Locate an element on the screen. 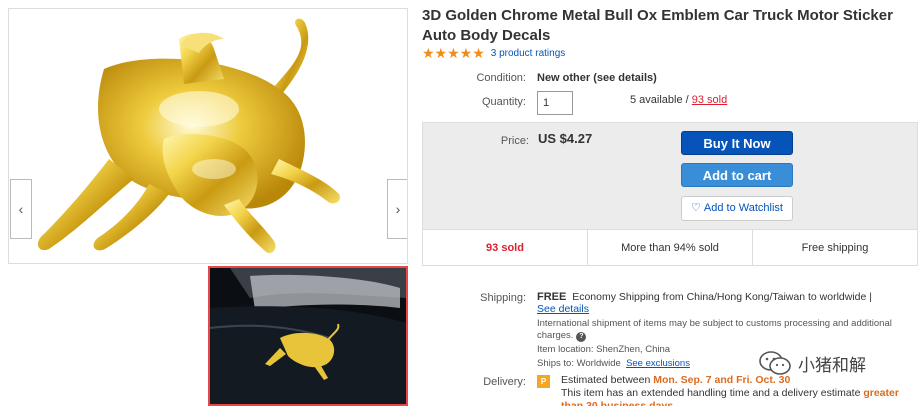 The image size is (922, 406). stat-percent-sold: More than 94% sold is located at coordinates (669, 247).